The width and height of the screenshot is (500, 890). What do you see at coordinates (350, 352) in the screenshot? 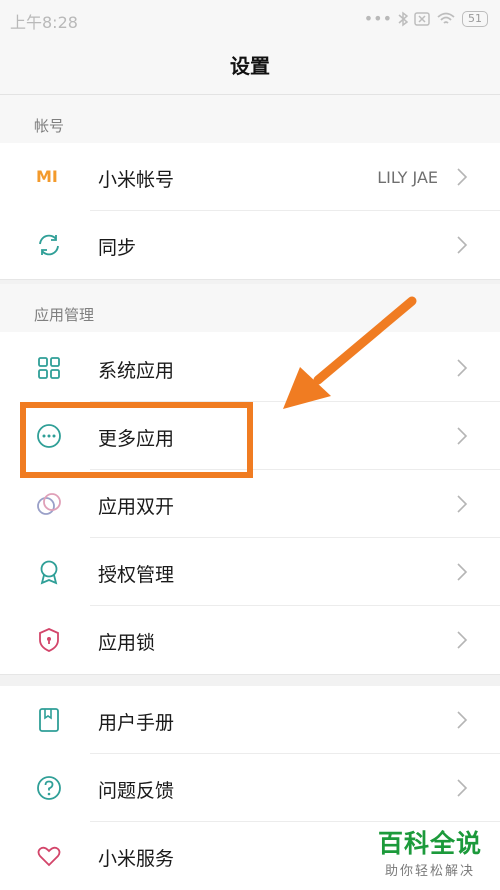
I see `annotation-arrow-icon` at bounding box center [350, 352].